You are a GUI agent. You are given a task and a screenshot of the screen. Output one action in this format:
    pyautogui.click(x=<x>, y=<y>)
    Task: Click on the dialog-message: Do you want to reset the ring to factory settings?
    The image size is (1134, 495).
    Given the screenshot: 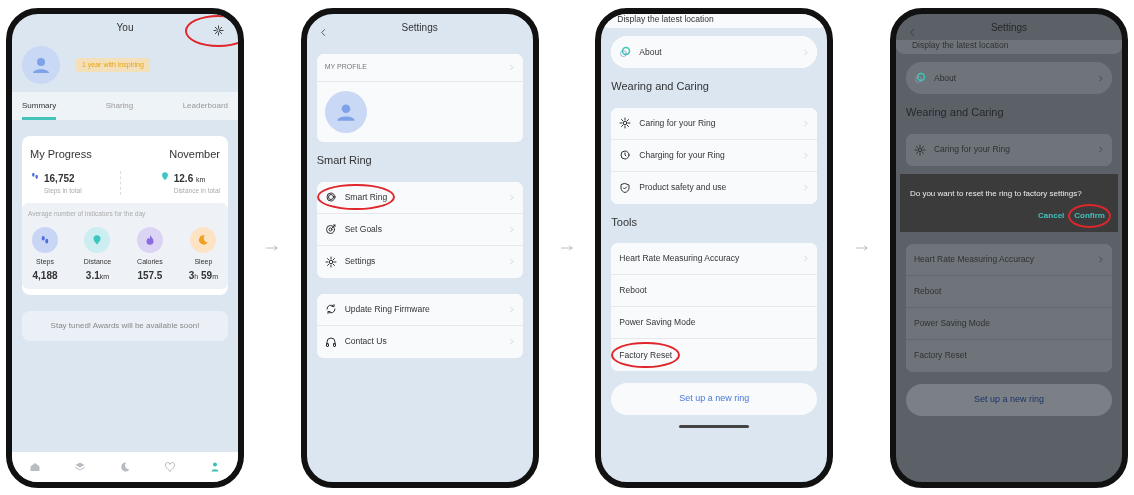 What is the action you would take?
    pyautogui.click(x=996, y=193)
    